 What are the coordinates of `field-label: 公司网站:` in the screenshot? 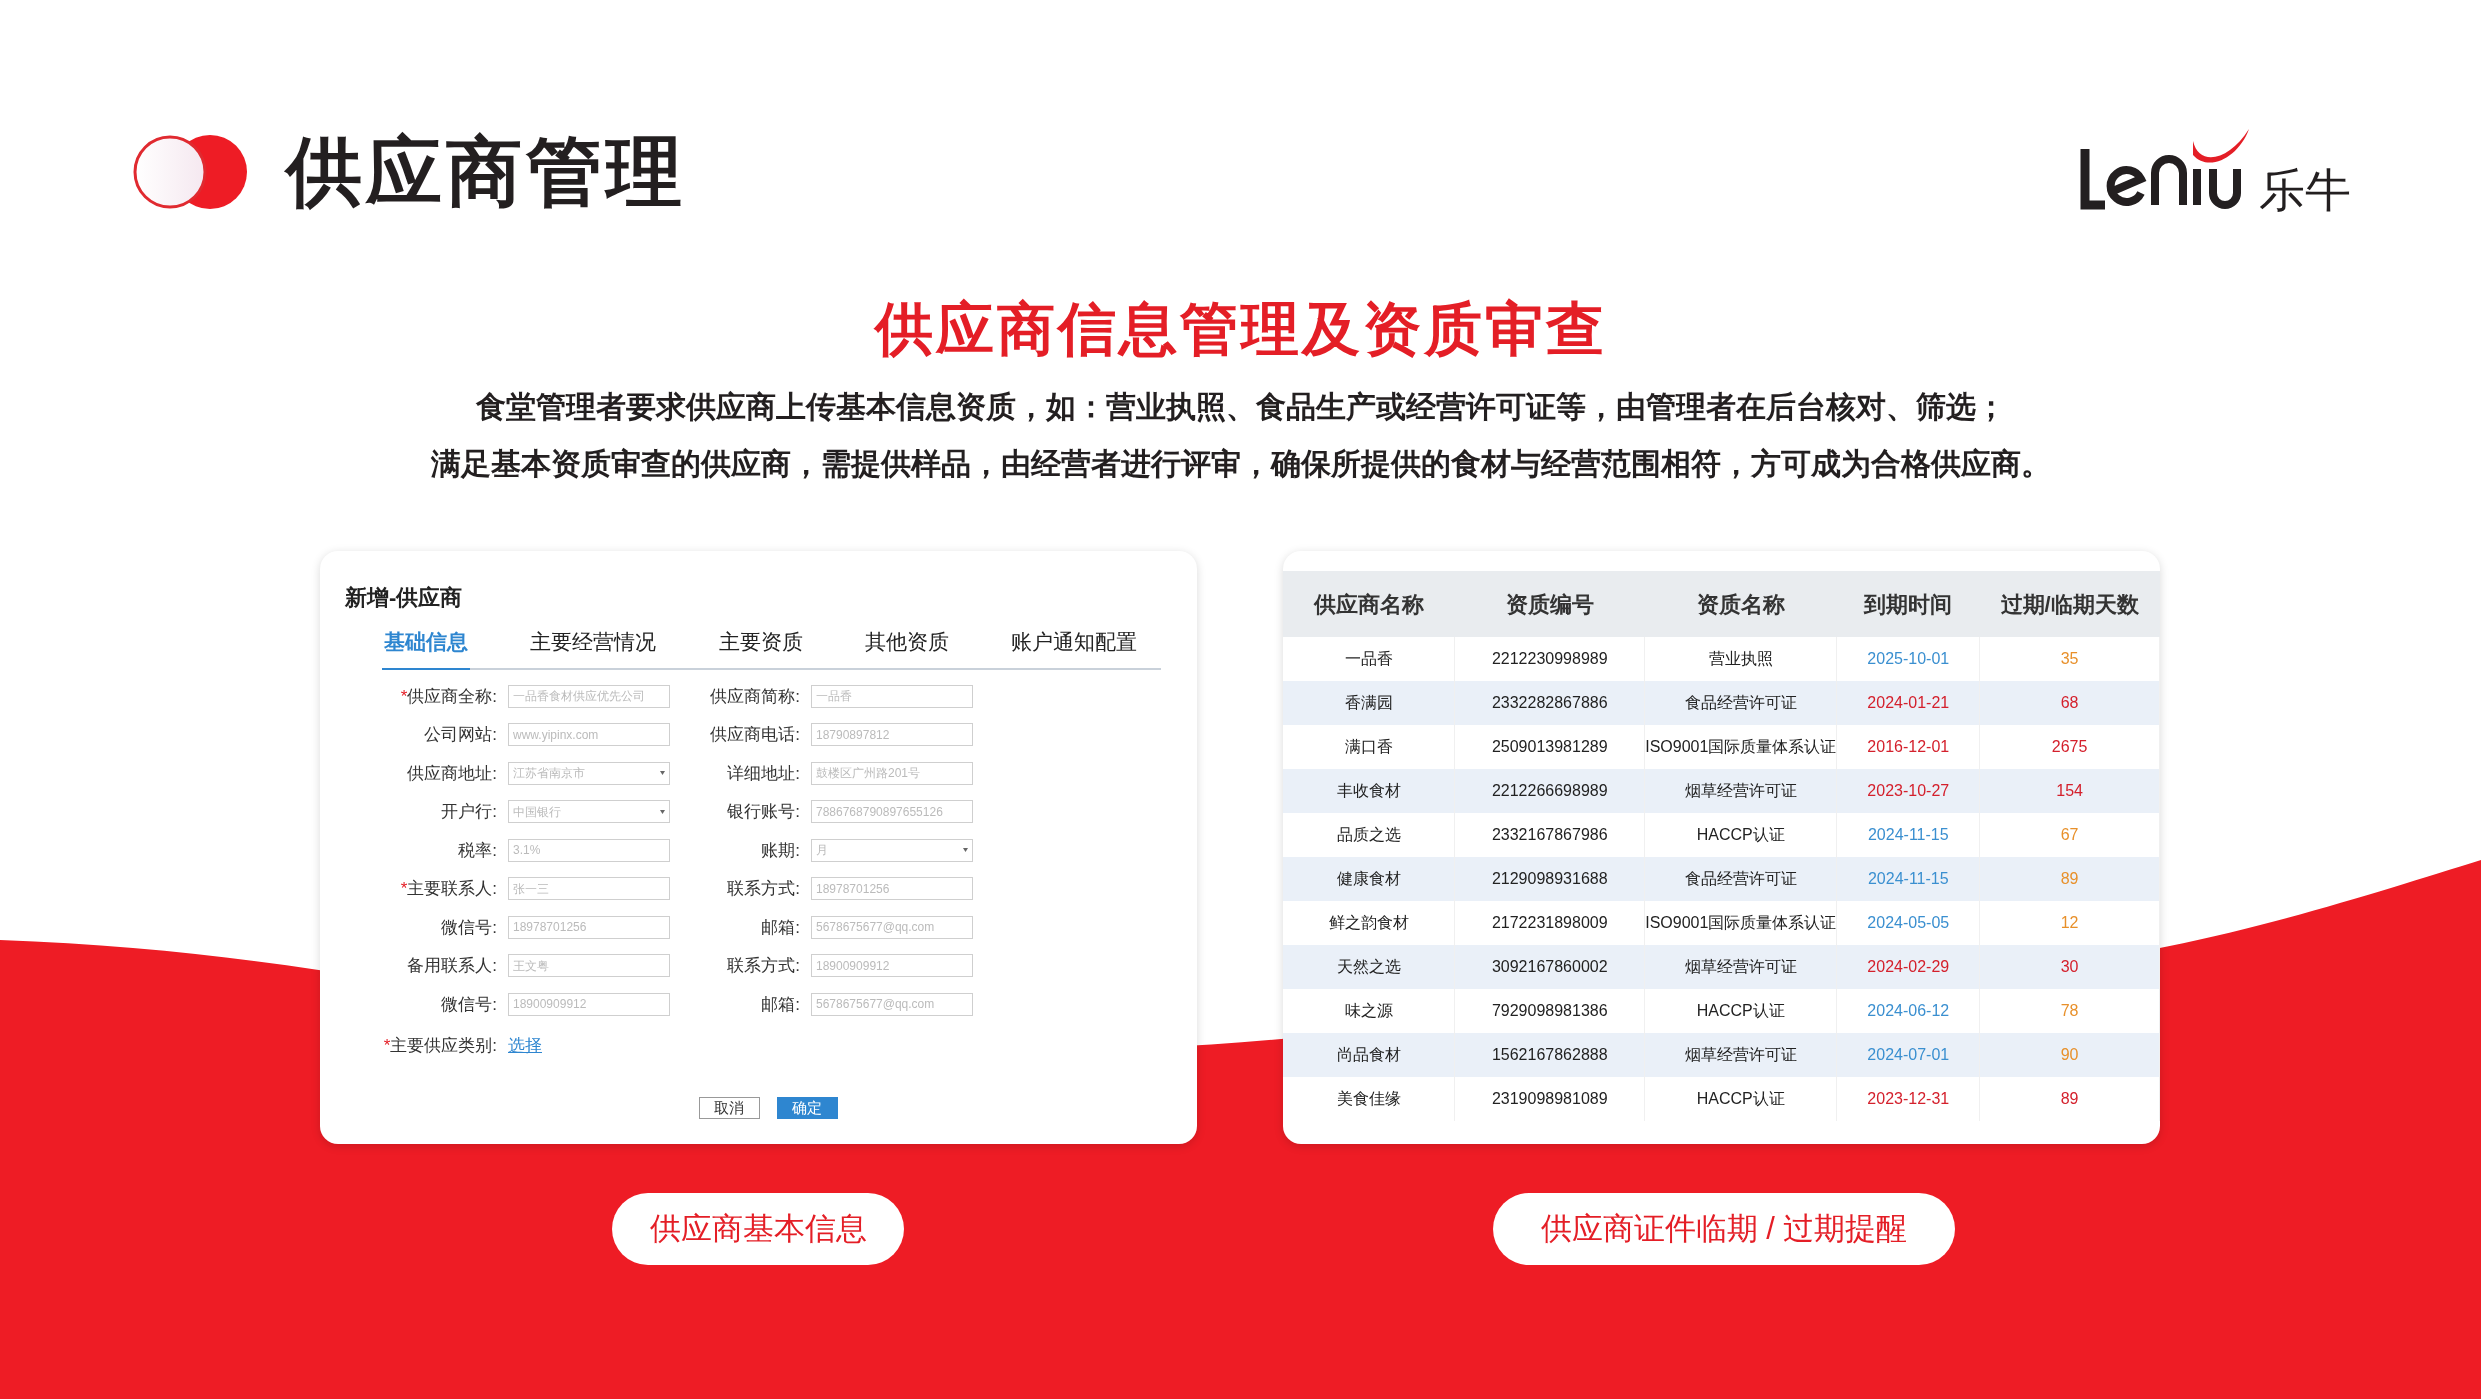 It's located at (460, 735).